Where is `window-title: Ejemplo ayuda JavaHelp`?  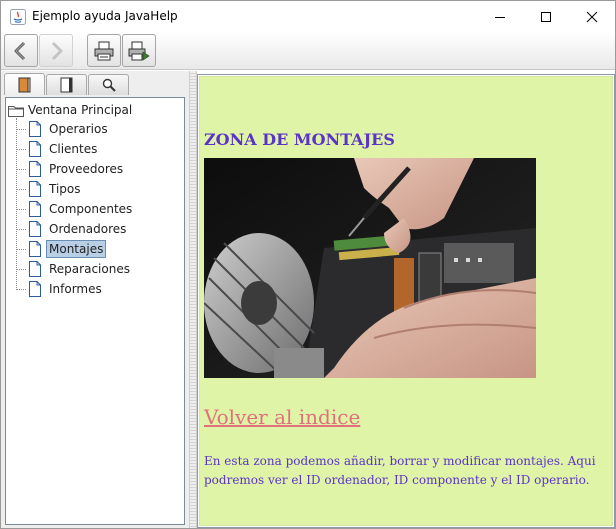 window-title: Ejemplo ayuda JavaHelp is located at coordinates (105, 16).